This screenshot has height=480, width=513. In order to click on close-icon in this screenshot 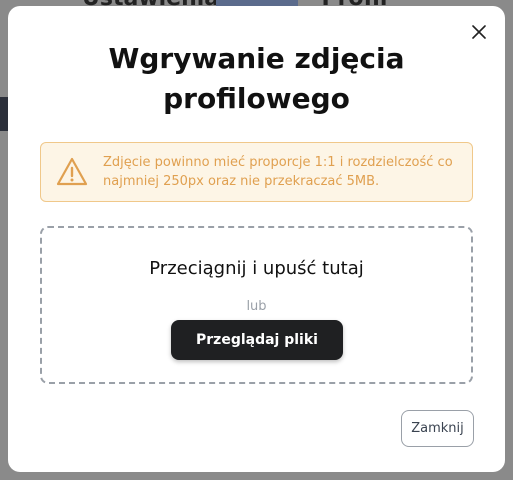, I will do `click(479, 32)`.